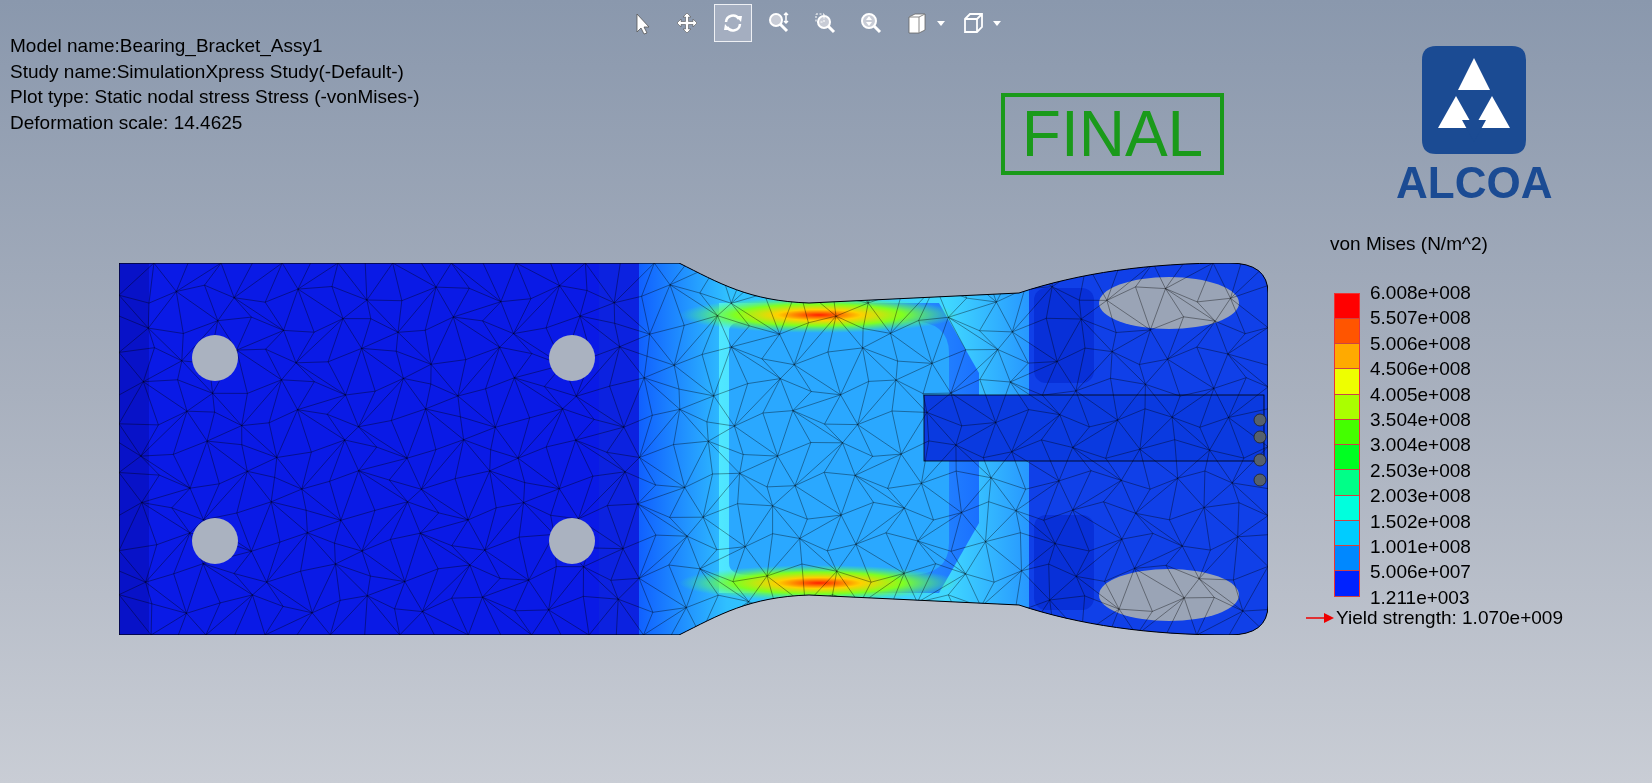 This screenshot has width=1652, height=783. I want to click on scale-value-text: 2.503e+008, so click(1420, 470).